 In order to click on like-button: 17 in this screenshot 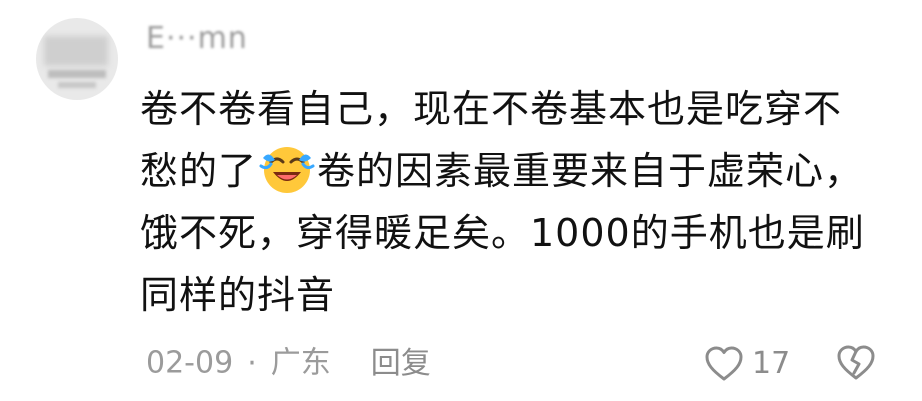, I will do `click(747, 363)`.